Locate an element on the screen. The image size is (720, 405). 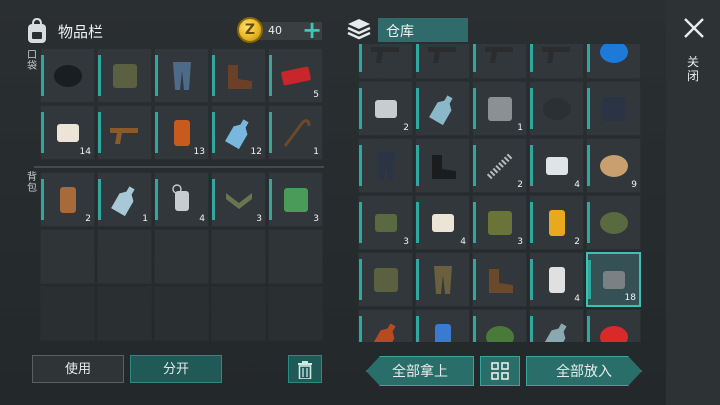
medkit-bag-icon is located at coordinates (385, 222).